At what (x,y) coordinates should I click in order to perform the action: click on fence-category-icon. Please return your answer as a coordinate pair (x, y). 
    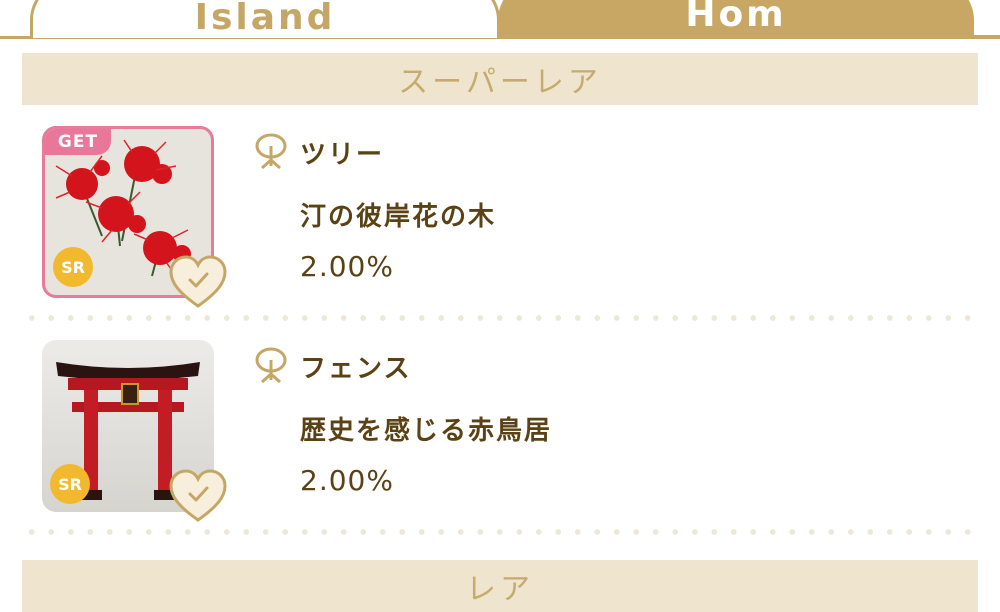
    Looking at the image, I should click on (271, 365).